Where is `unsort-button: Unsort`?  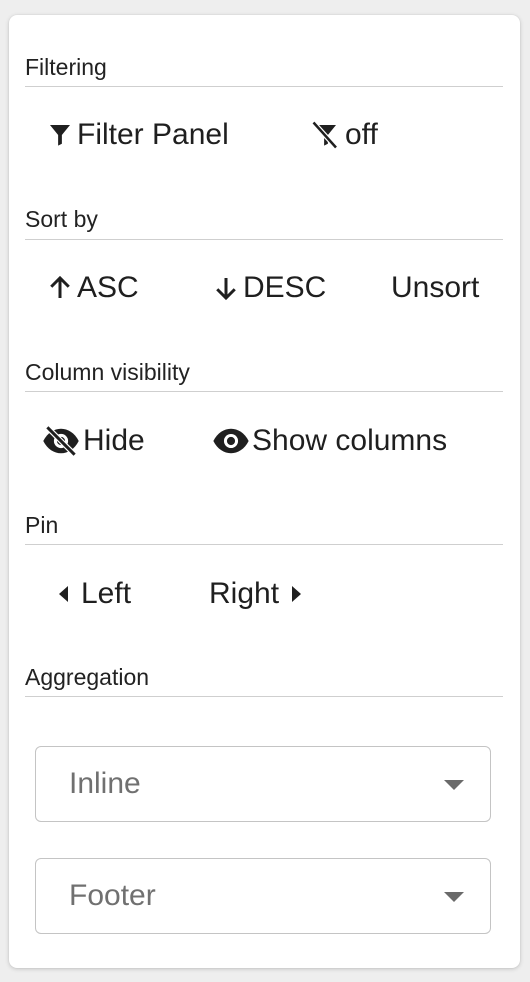
unsort-button: Unsort is located at coordinates (435, 288).